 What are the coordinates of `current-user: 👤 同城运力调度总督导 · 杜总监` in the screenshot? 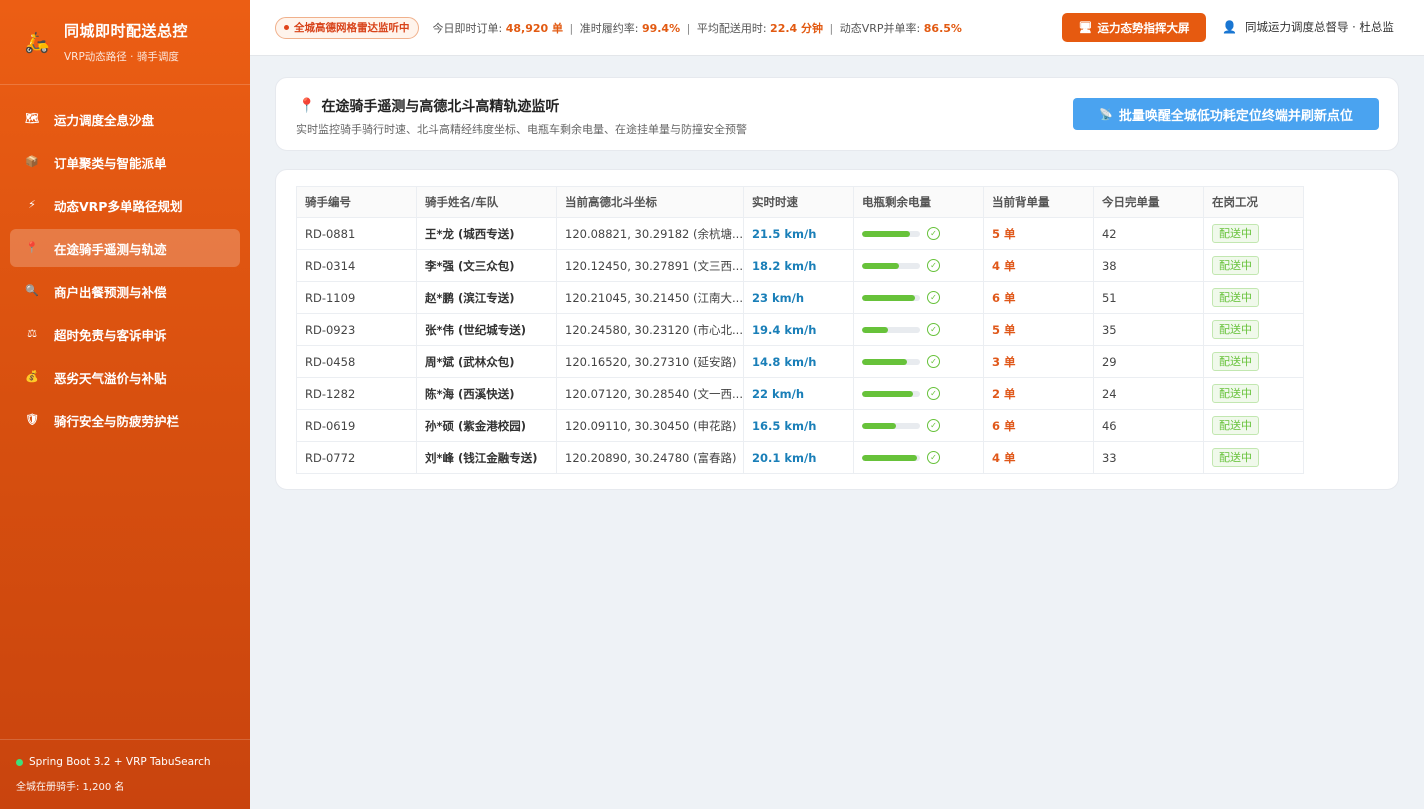 It's located at (1308, 27).